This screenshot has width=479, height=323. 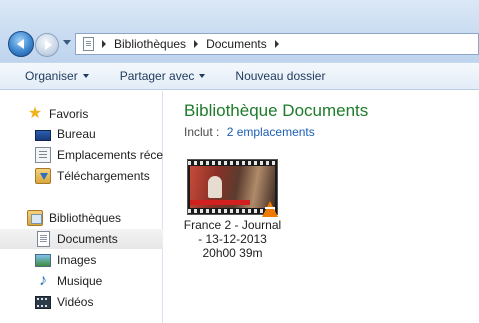 I want to click on file-name-line: France 2 - Journal, so click(x=232, y=225).